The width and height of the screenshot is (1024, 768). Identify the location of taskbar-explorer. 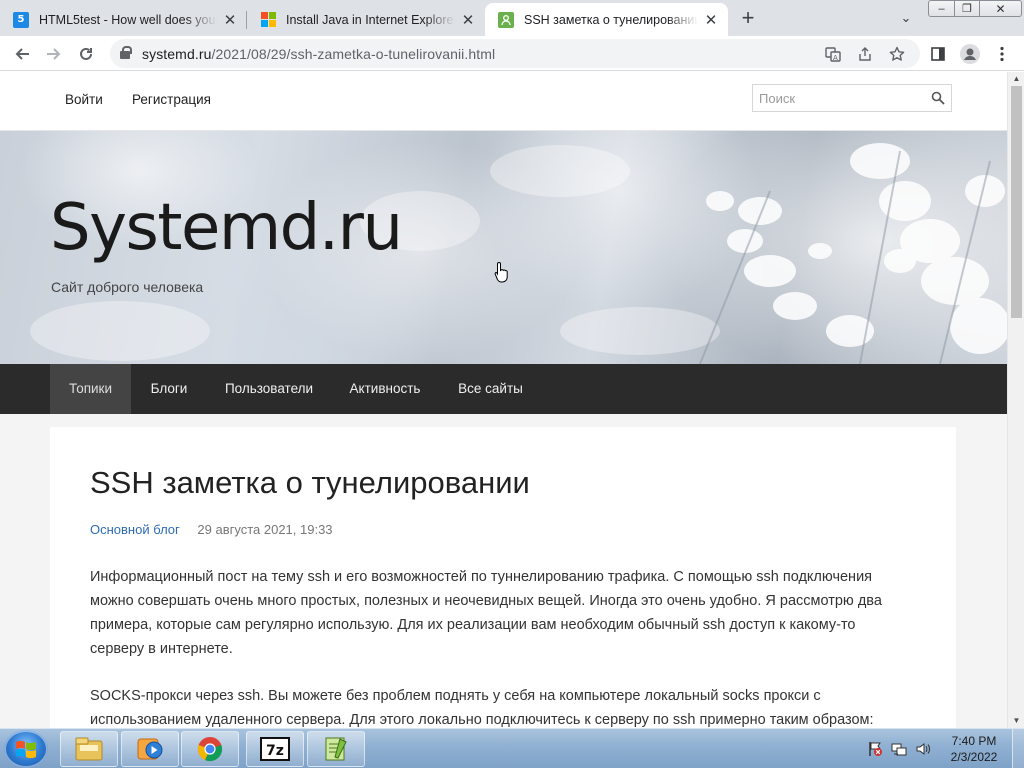
(89, 749).